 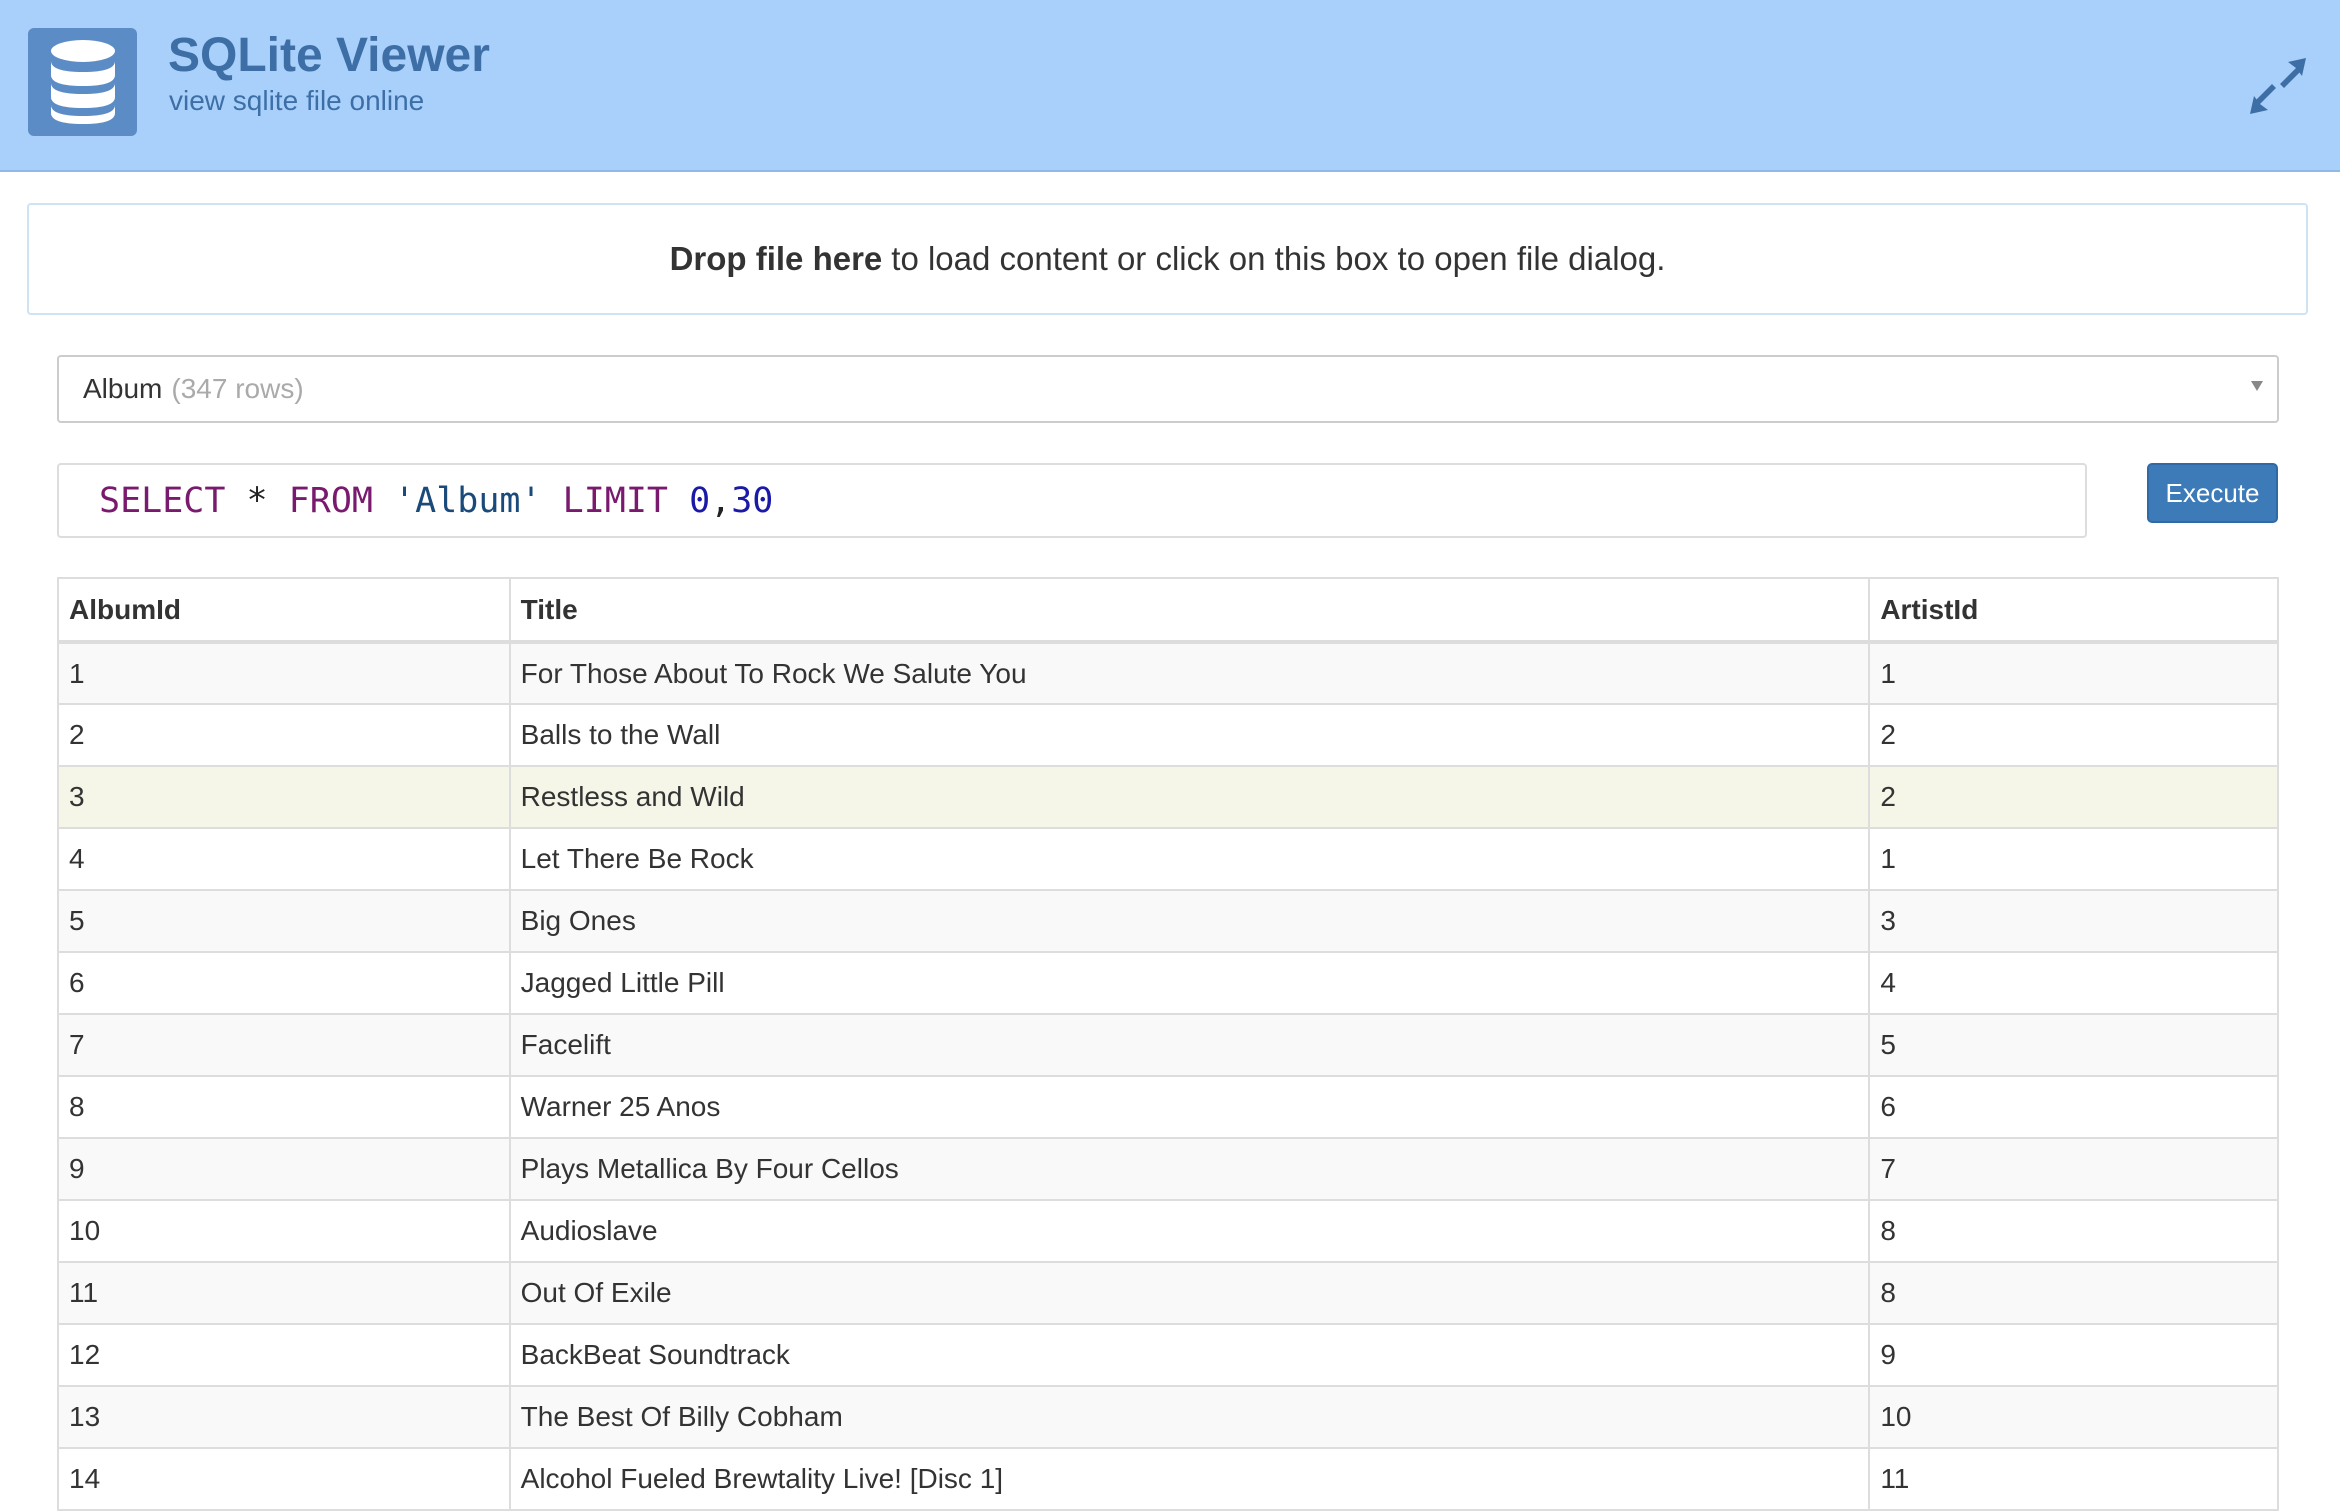 I want to click on cell-artistid: 6, so click(x=2073, y=1107).